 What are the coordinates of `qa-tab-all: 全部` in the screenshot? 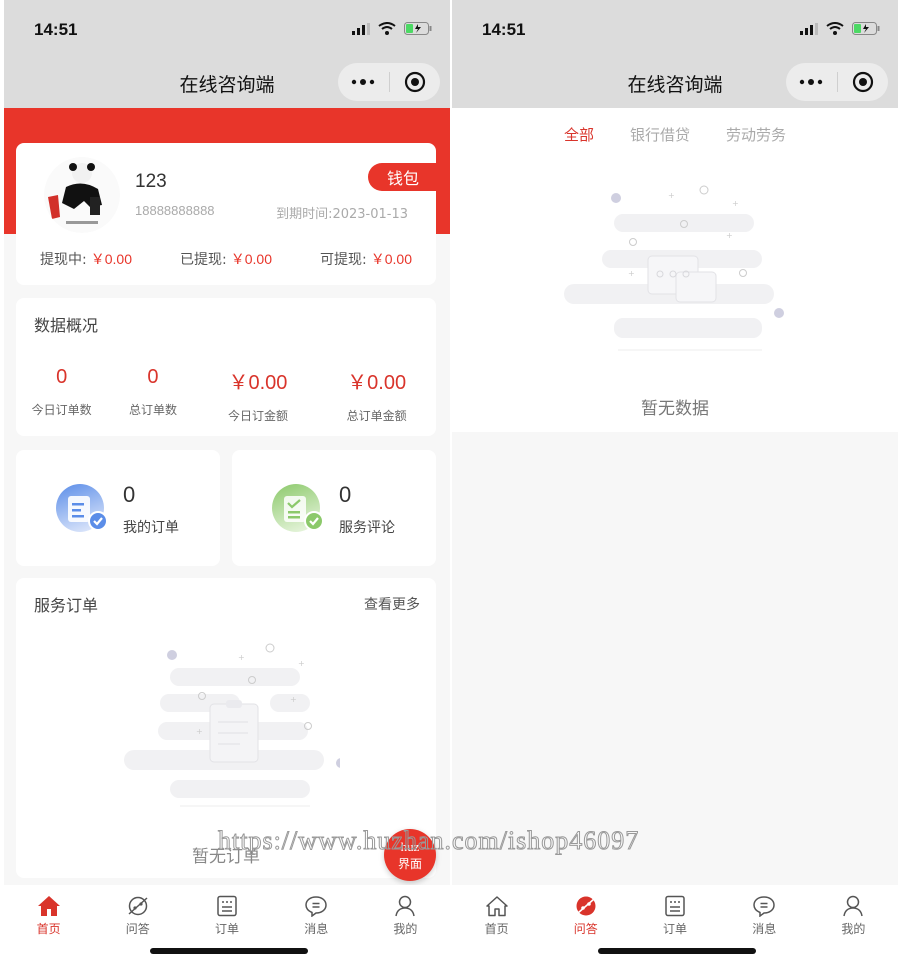 It's located at (579, 134).